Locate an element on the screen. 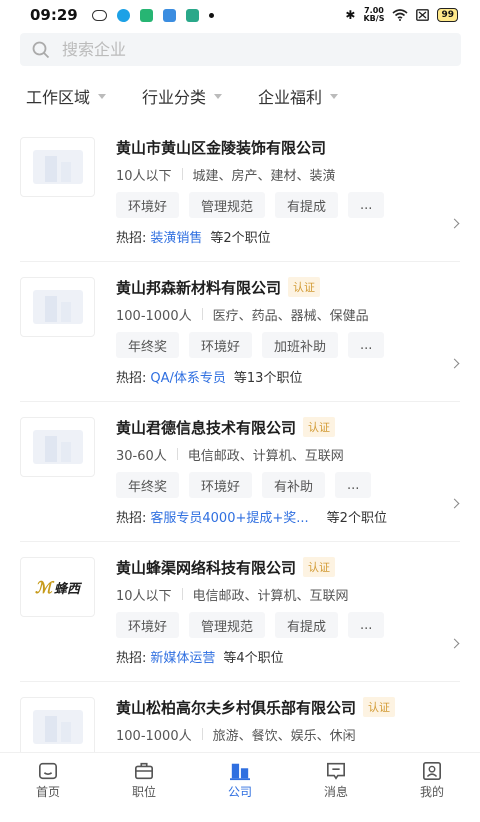  profile-icon is located at coordinates (432, 771).